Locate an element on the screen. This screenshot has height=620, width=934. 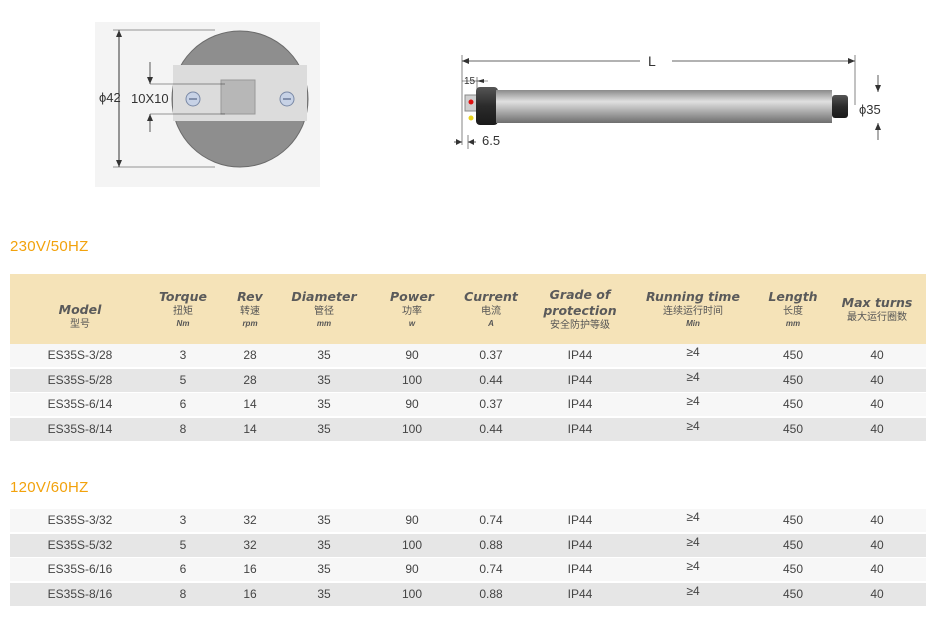
column-header: Model 型号 is located at coordinates (80, 309).